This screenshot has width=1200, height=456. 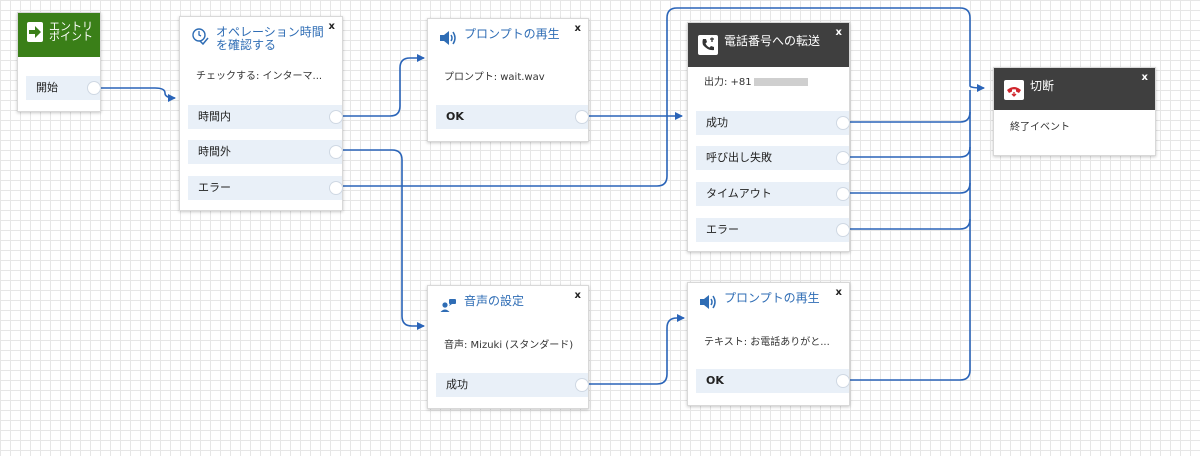 What do you see at coordinates (512, 385) in the screenshot?
I see `branch-voice-success: 成功` at bounding box center [512, 385].